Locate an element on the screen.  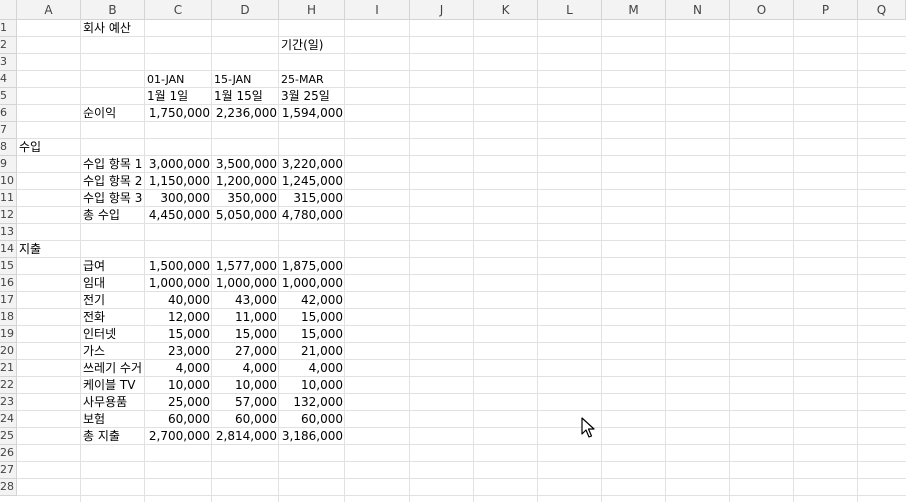
column-header-a: A is located at coordinates (49, 10).